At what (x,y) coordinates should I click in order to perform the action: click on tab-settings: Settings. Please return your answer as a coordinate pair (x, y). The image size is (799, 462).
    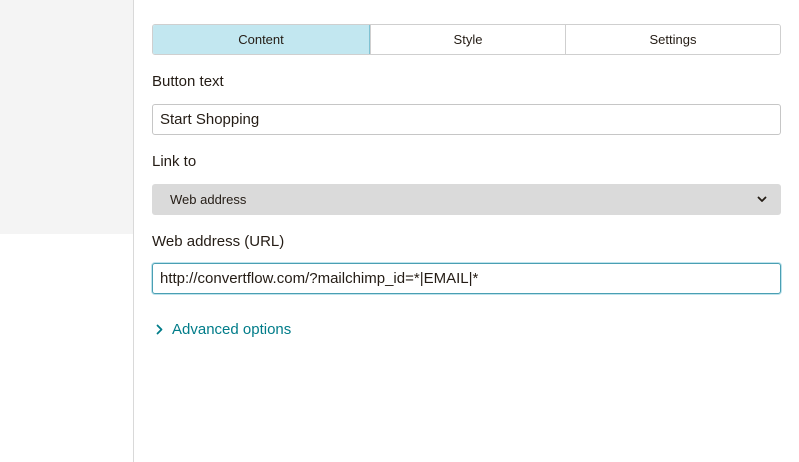
    Looking at the image, I should click on (672, 39).